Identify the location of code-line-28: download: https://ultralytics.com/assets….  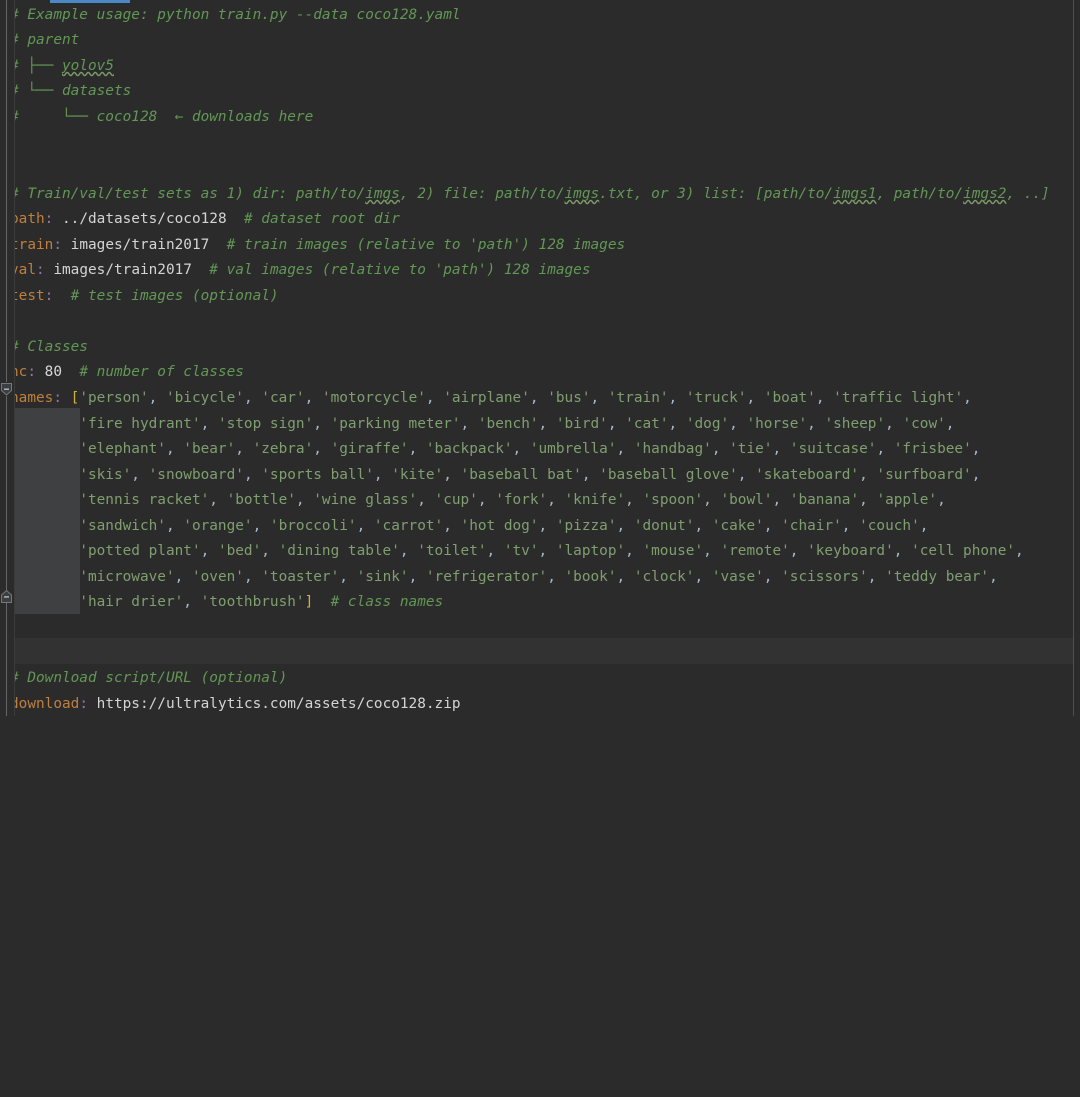
(235, 705).